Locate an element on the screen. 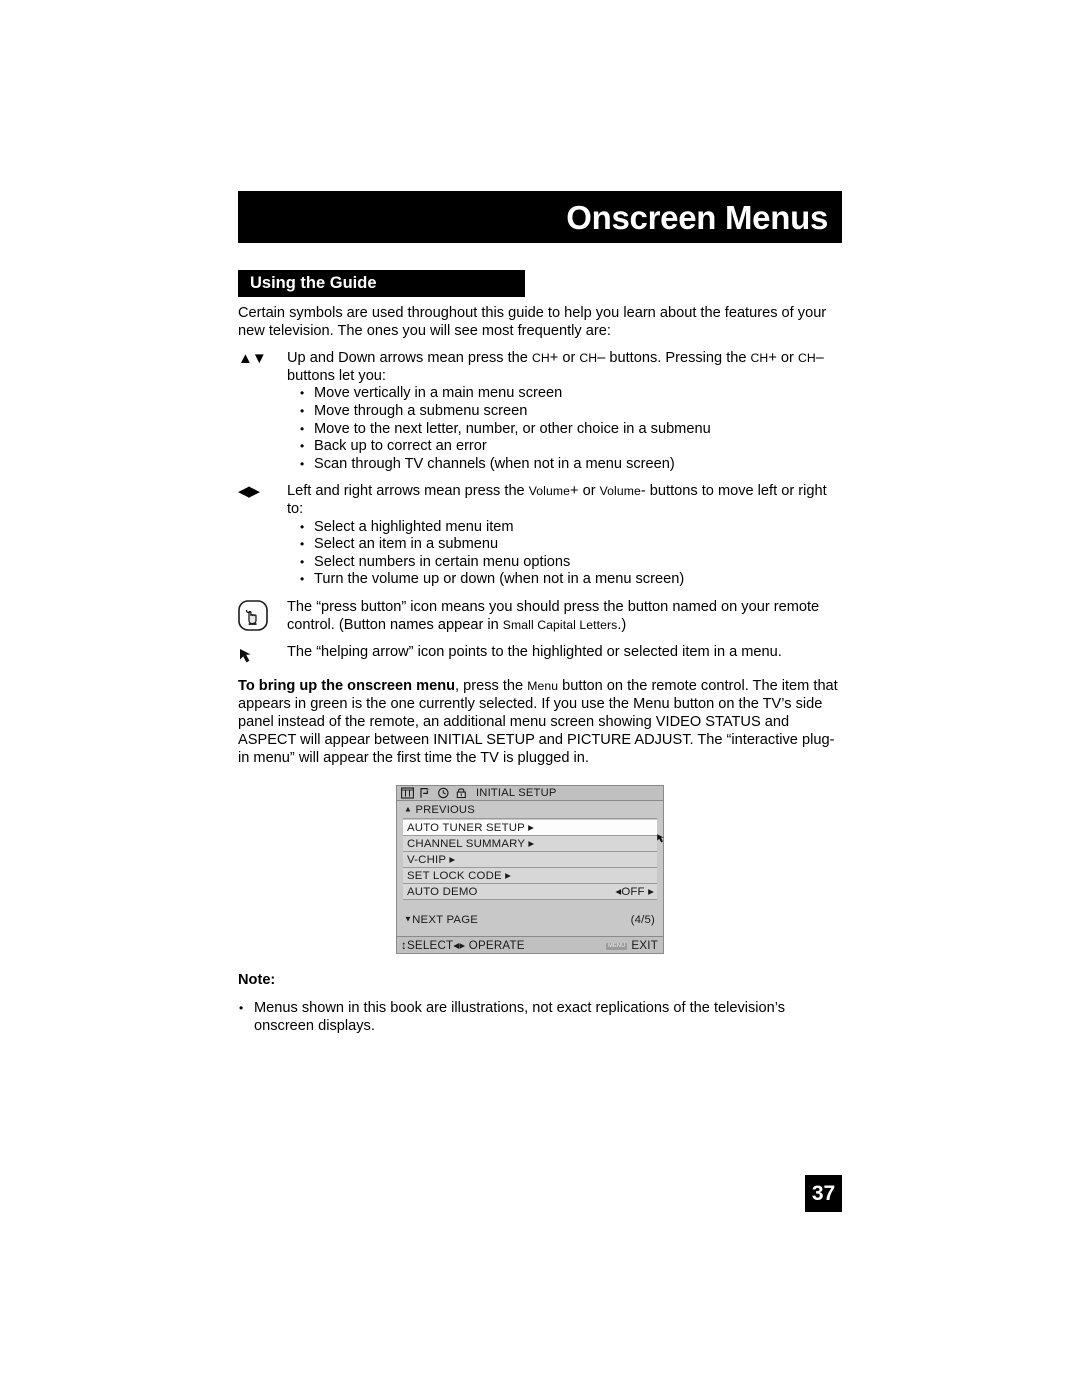  smallcap-menu: Menu is located at coordinates (543, 686).